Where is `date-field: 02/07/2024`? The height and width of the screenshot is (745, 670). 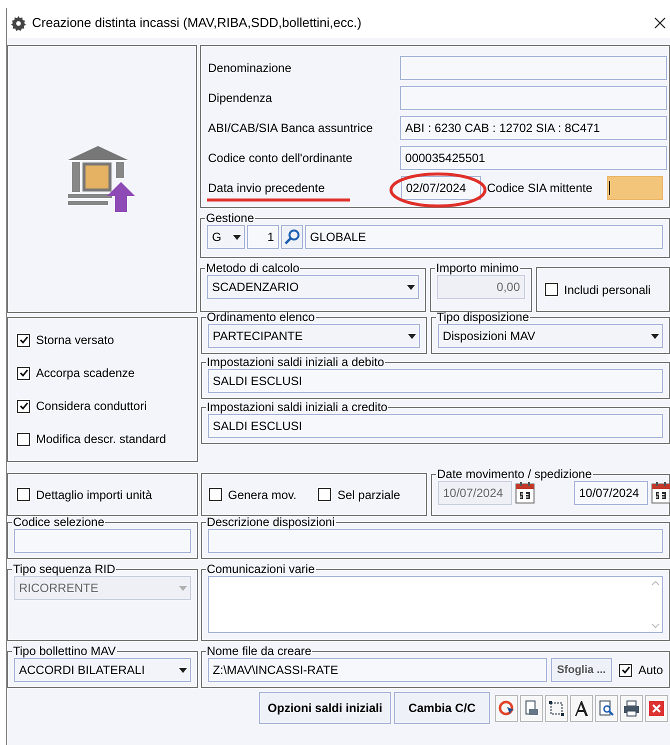 date-field: 02/07/2024 is located at coordinates (441, 188).